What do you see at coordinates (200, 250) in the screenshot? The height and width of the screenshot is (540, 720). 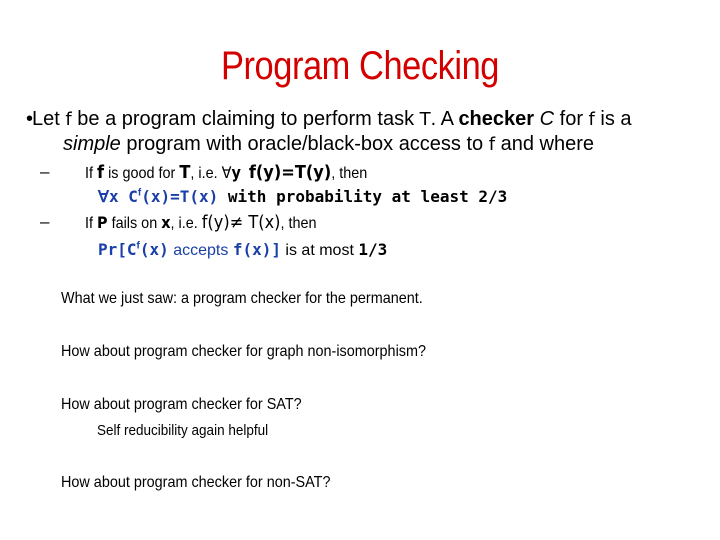 I see `accepts-text: accepts` at bounding box center [200, 250].